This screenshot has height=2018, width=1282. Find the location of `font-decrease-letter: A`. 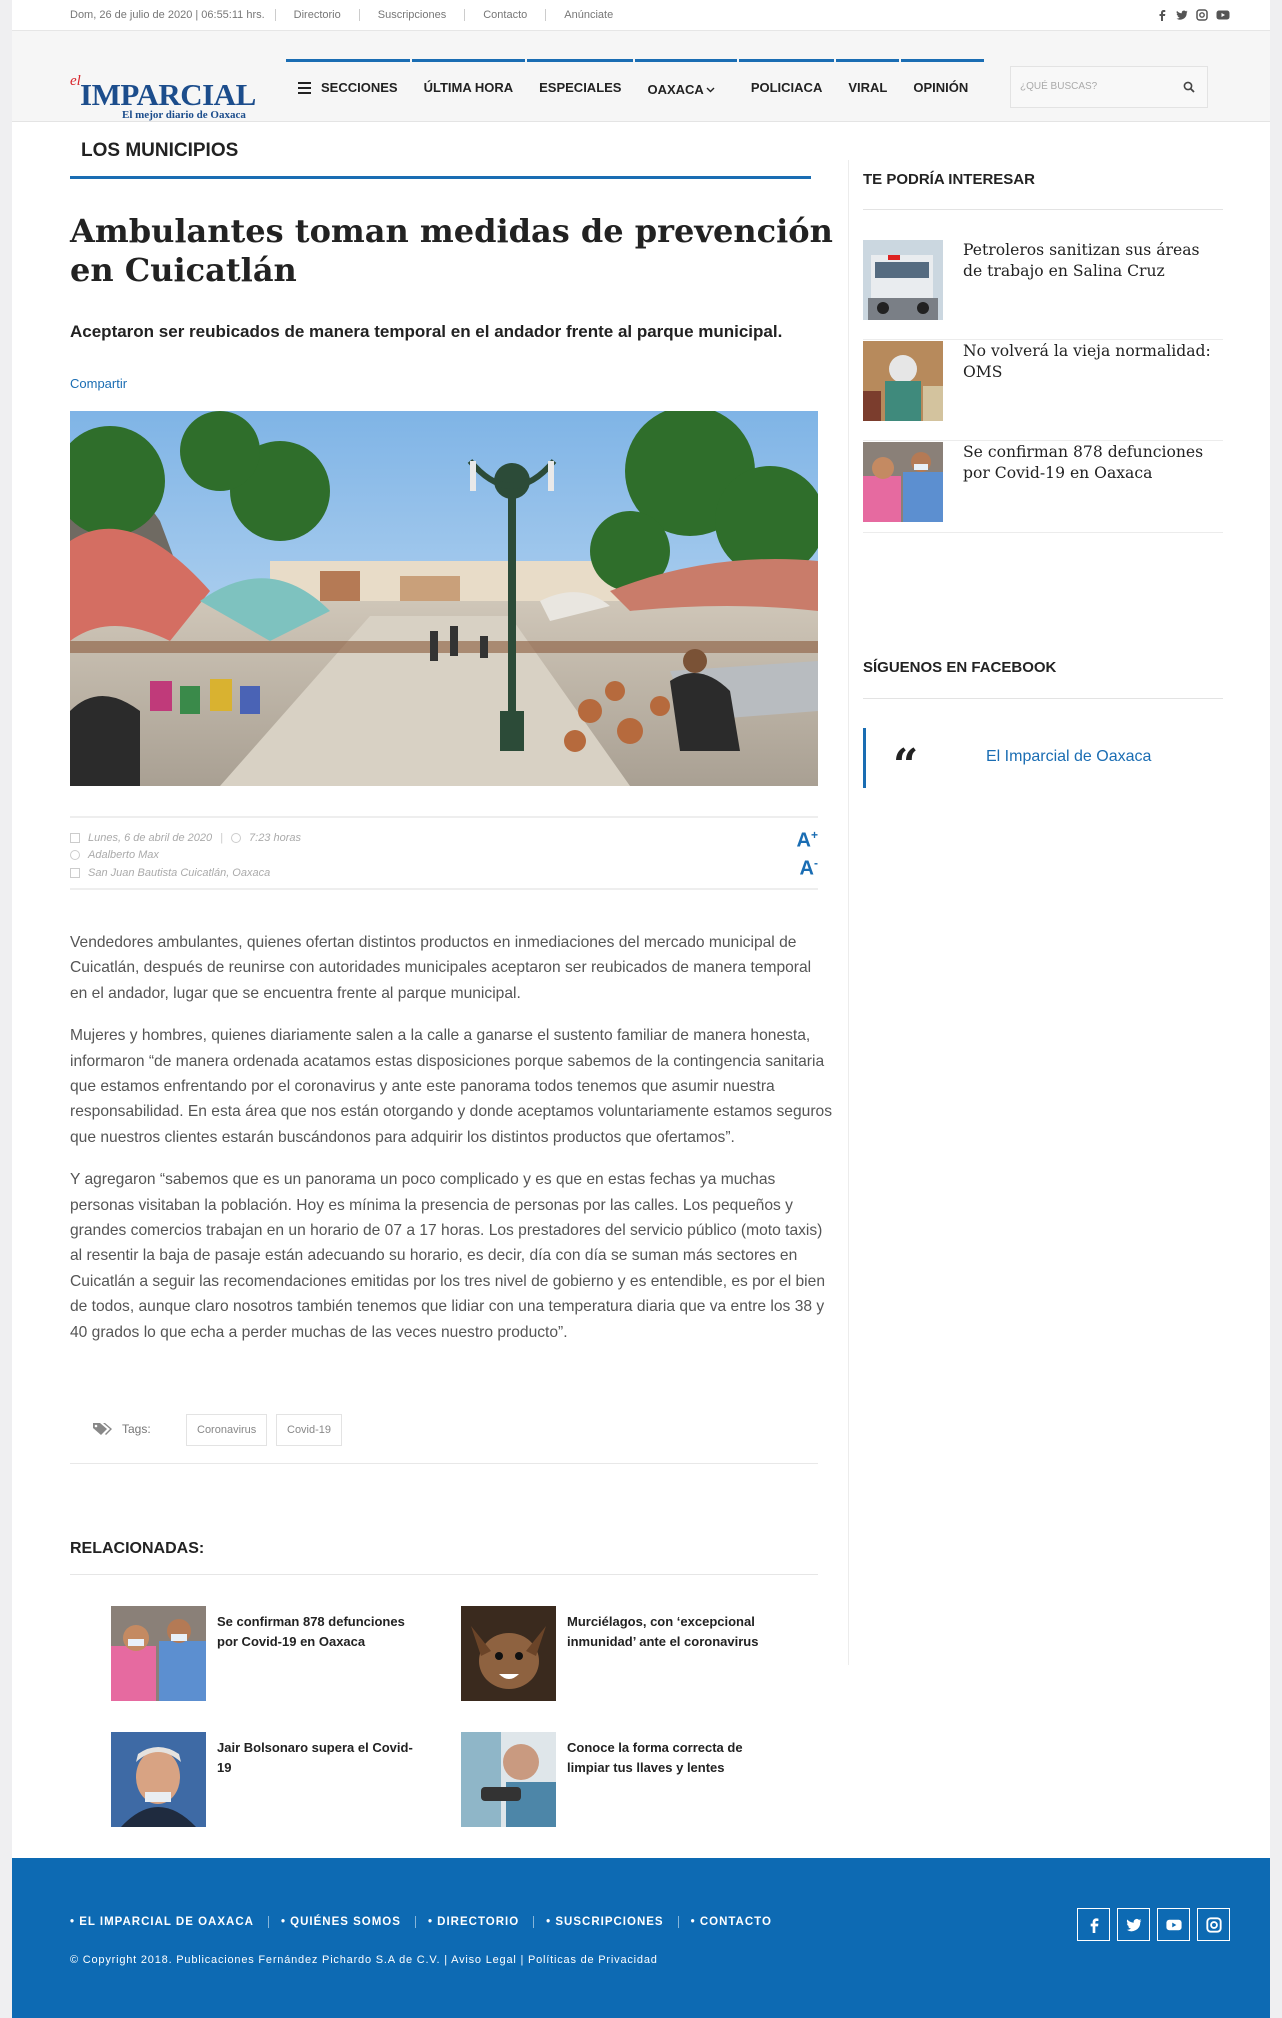

font-decrease-letter: A is located at coordinates (806, 868).